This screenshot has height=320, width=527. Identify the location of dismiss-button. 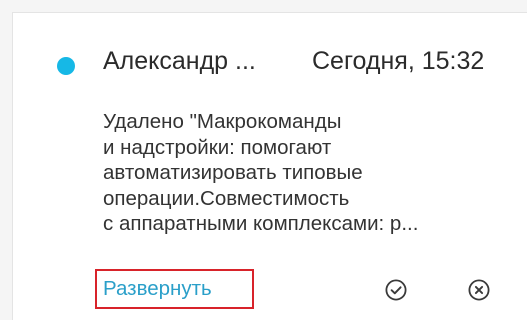
(479, 290).